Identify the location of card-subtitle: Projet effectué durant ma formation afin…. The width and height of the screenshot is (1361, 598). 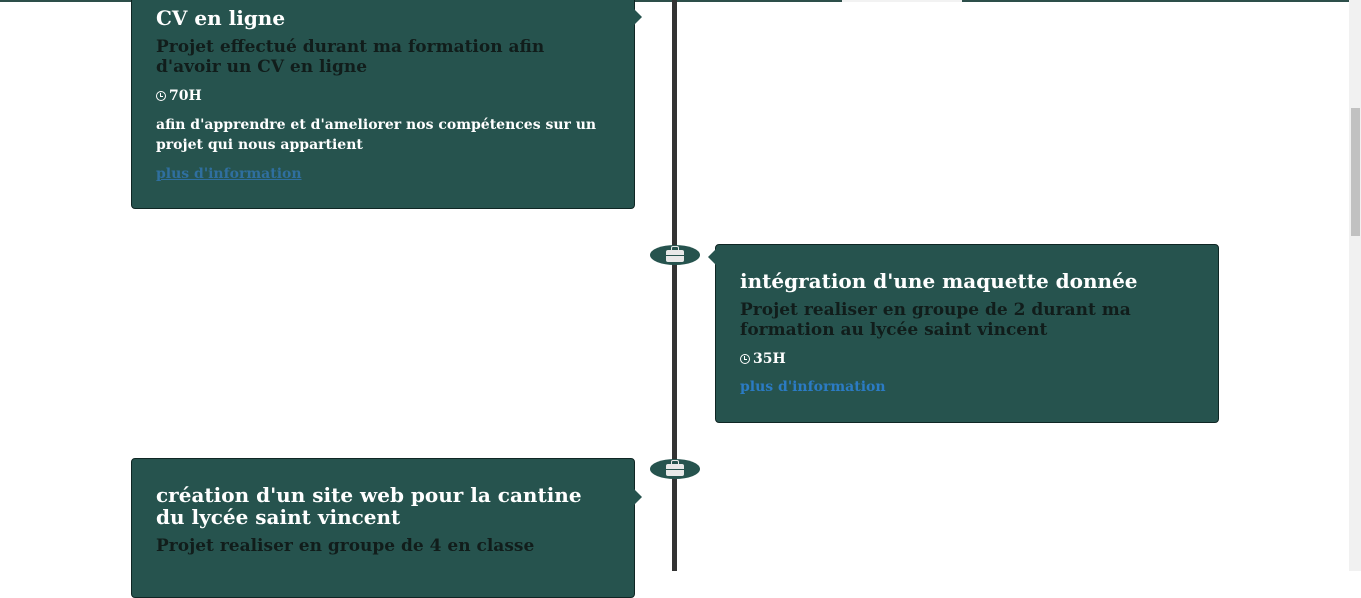
(350, 57).